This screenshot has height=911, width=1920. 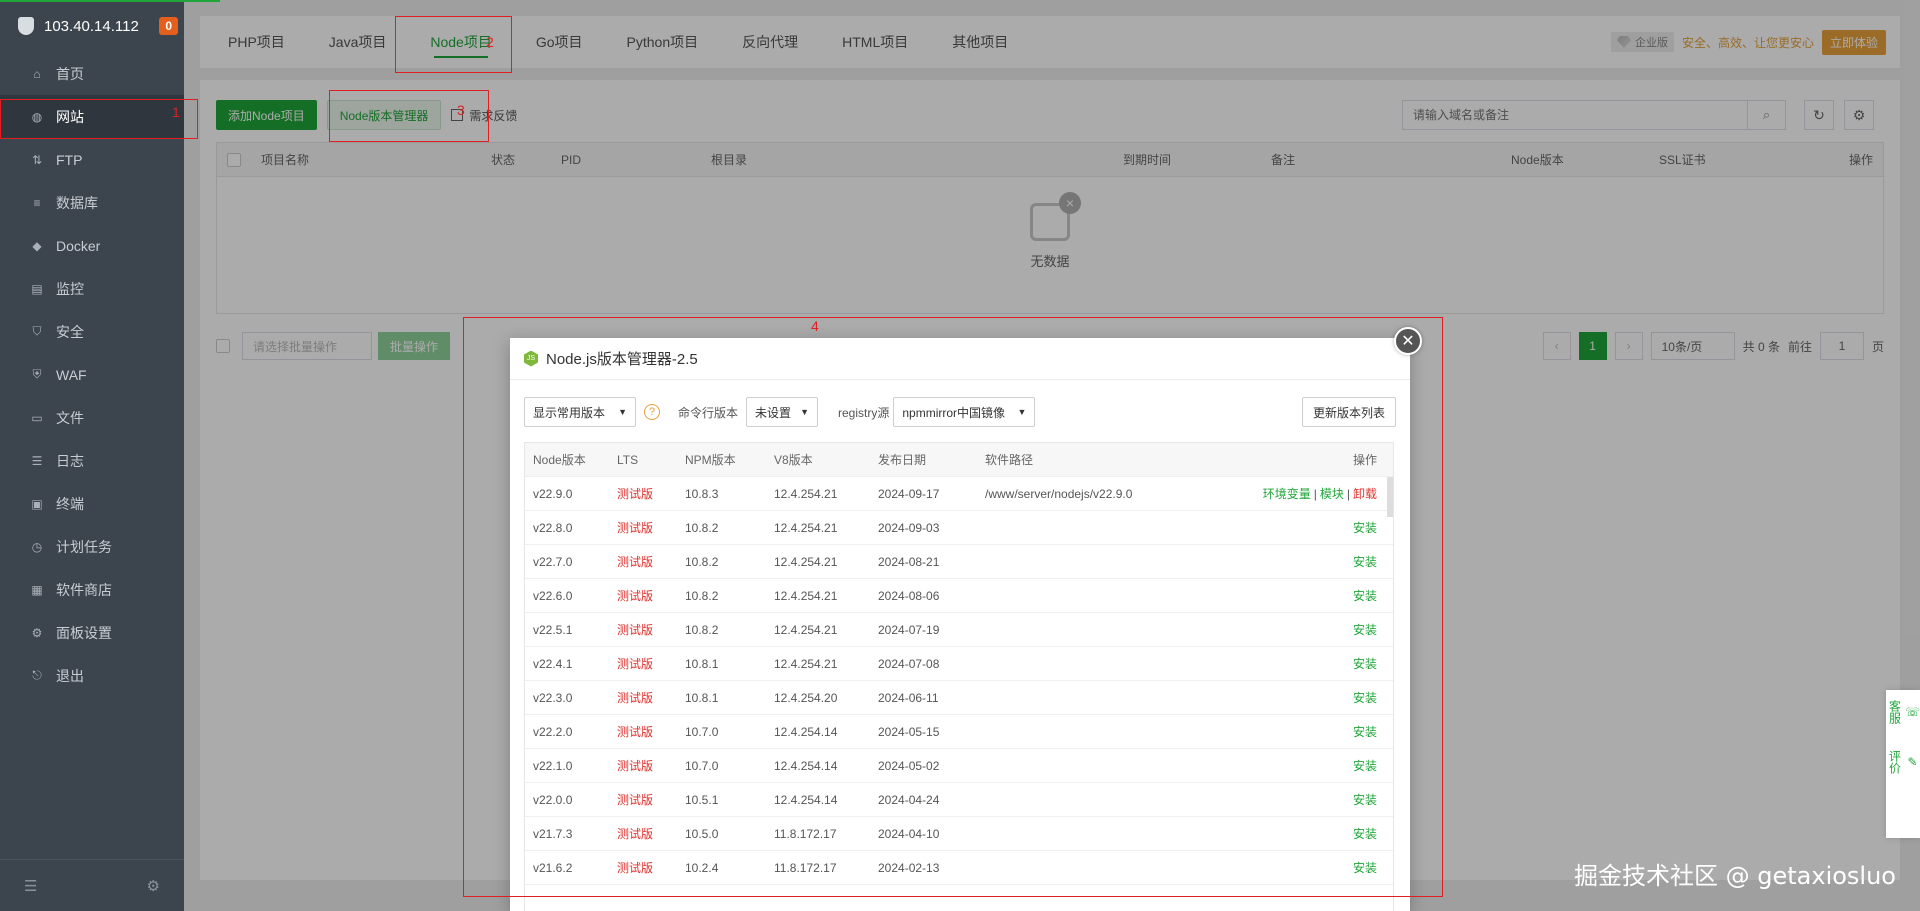 What do you see at coordinates (92, 632) in the screenshot?
I see `sidebar-item: ⚙ 面板设置` at bounding box center [92, 632].